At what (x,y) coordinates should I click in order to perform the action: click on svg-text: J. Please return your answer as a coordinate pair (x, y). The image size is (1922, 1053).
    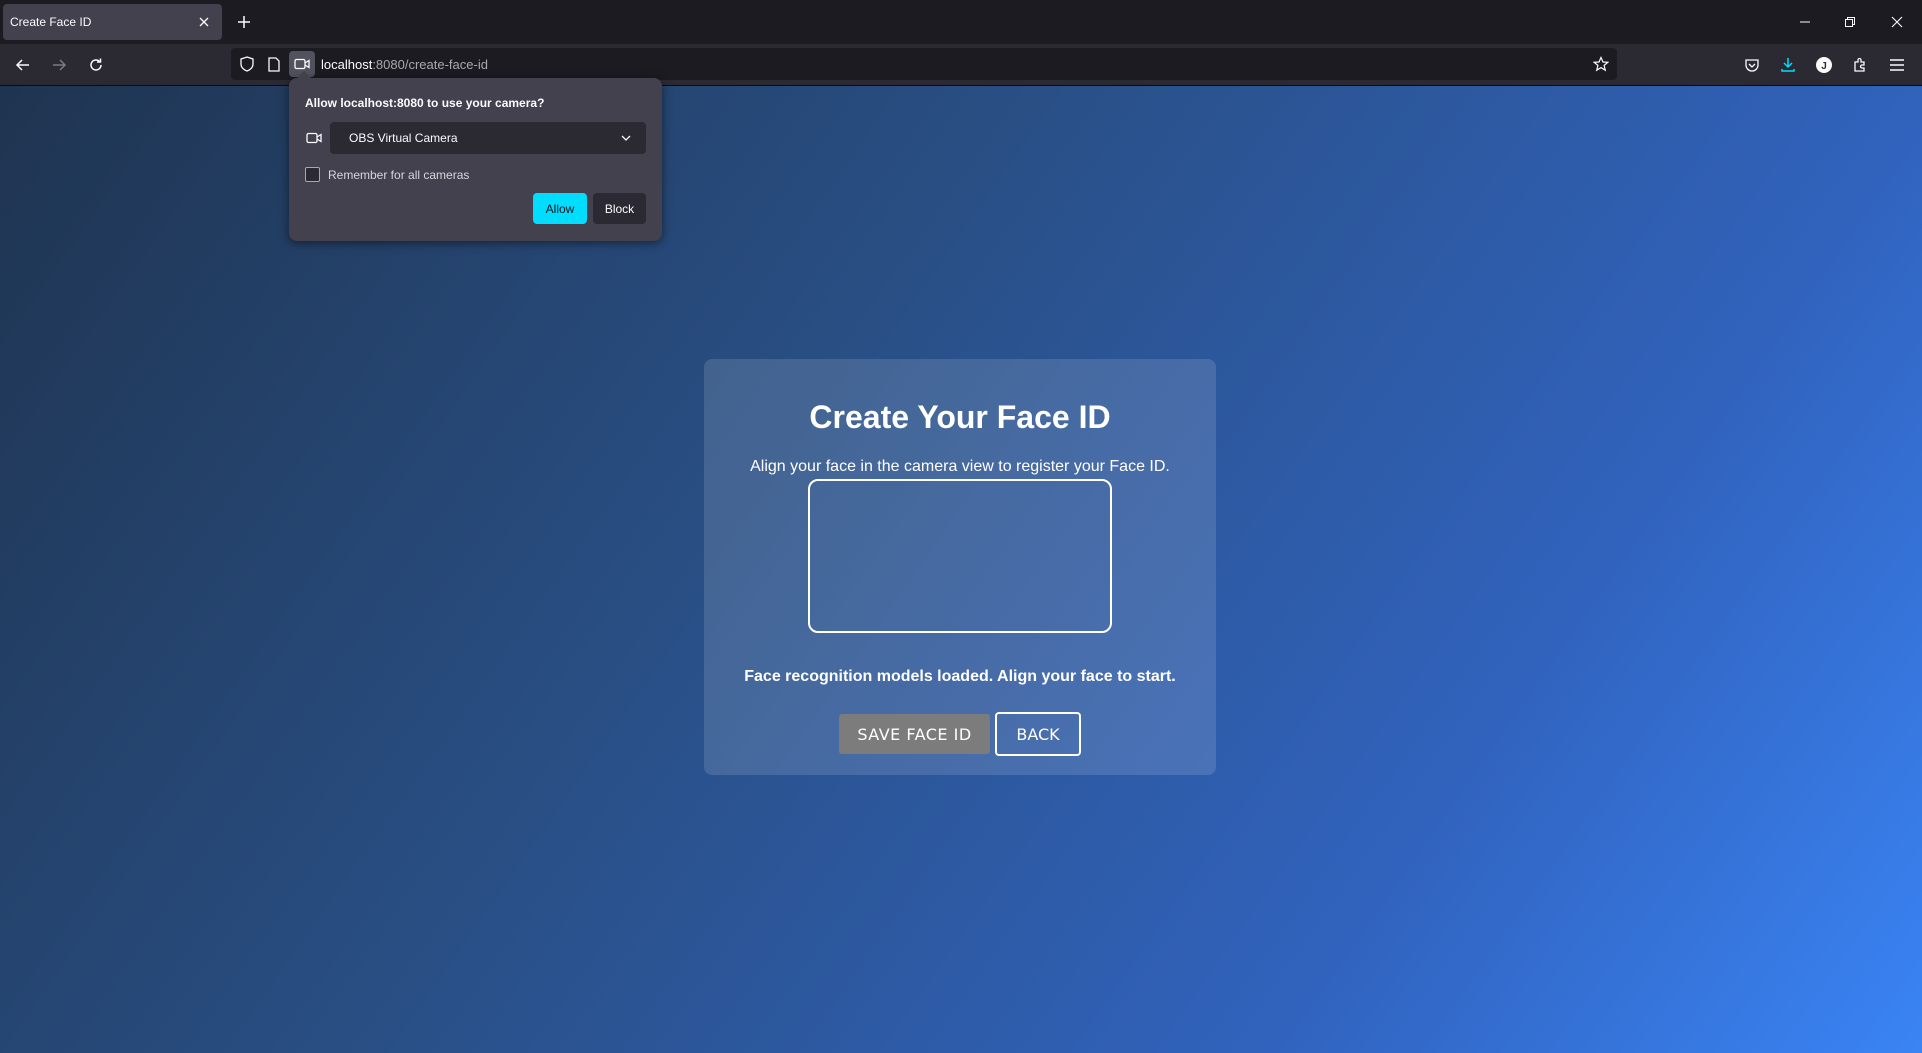
    Looking at the image, I should click on (1824, 66).